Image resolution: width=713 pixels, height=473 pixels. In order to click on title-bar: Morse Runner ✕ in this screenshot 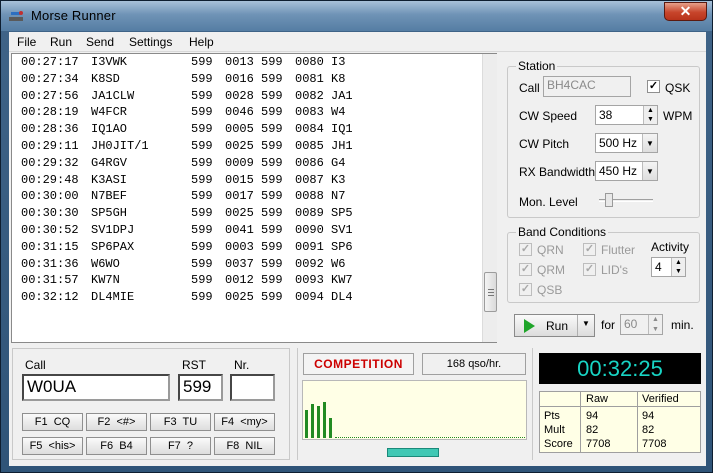, I will do `click(356, 16)`.